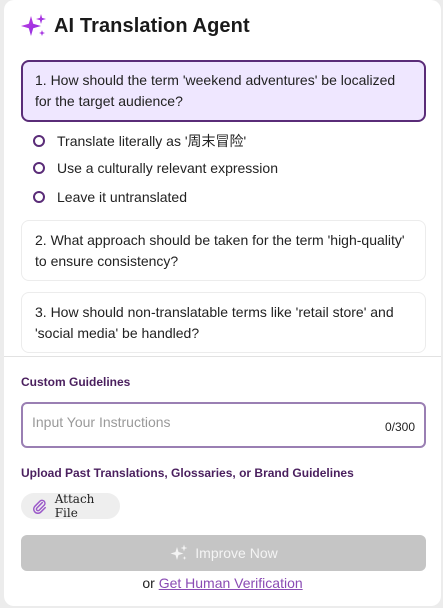 The image size is (443, 608). I want to click on attach-file-button: Attach File, so click(70, 506).